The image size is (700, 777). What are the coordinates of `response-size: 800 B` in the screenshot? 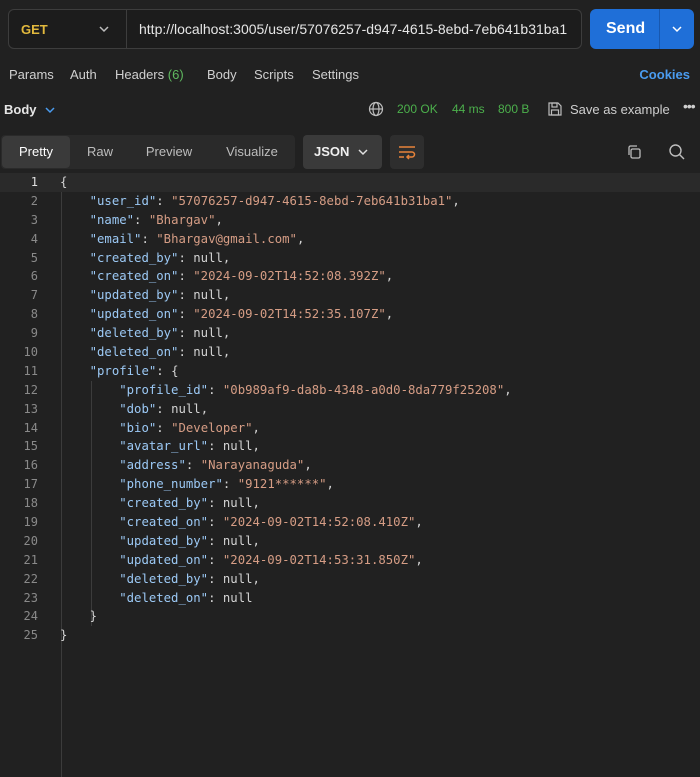 It's located at (513, 109).